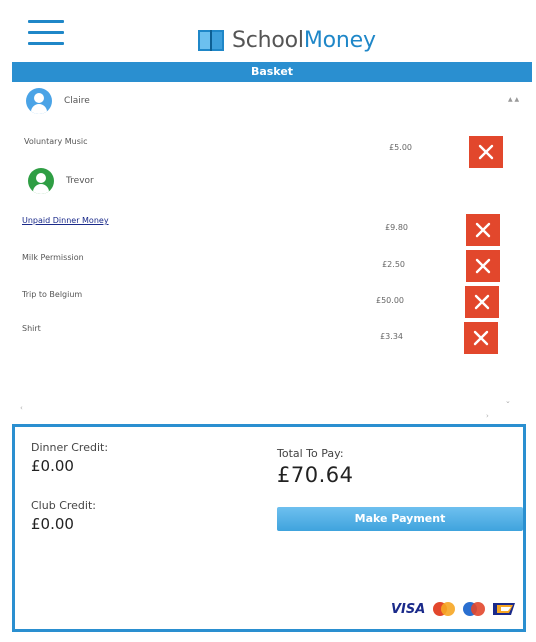 This screenshot has width=536, height=642. Describe the element at coordinates (268, 40) in the screenshot. I see `logo-text-school: School` at that location.